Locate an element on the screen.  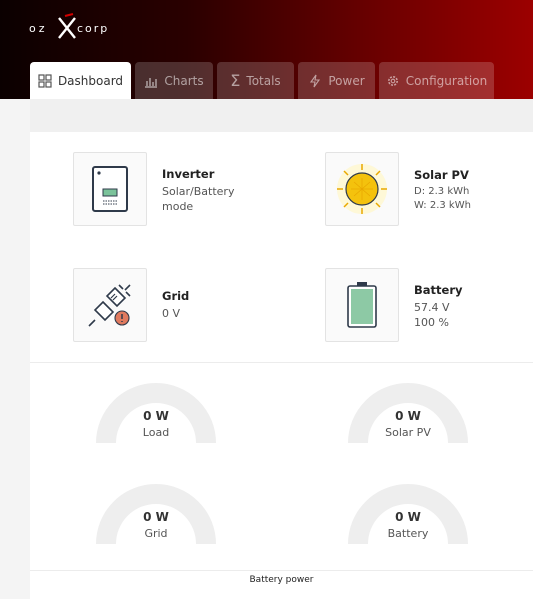
battery-card is located at coordinates (362, 305).